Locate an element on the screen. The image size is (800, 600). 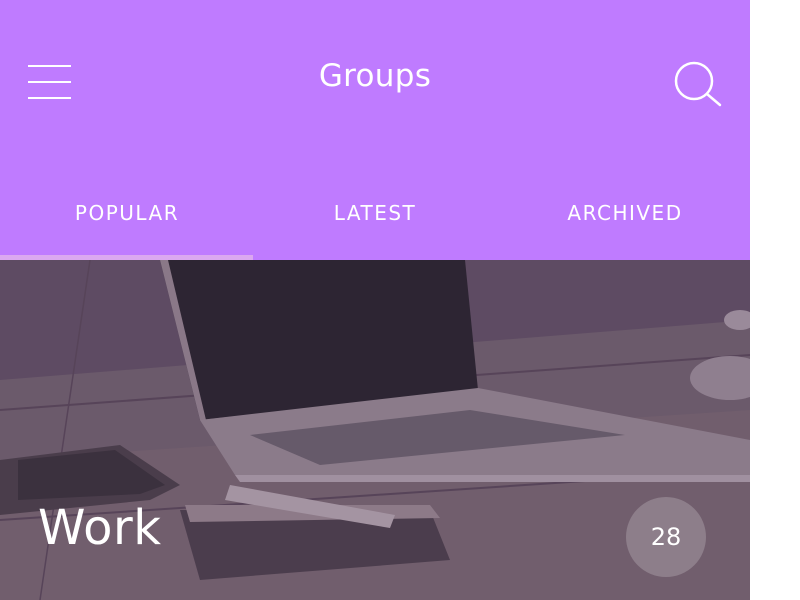
tab-bar: POPULAR LATEST ARCHIVED is located at coordinates (375, 224).